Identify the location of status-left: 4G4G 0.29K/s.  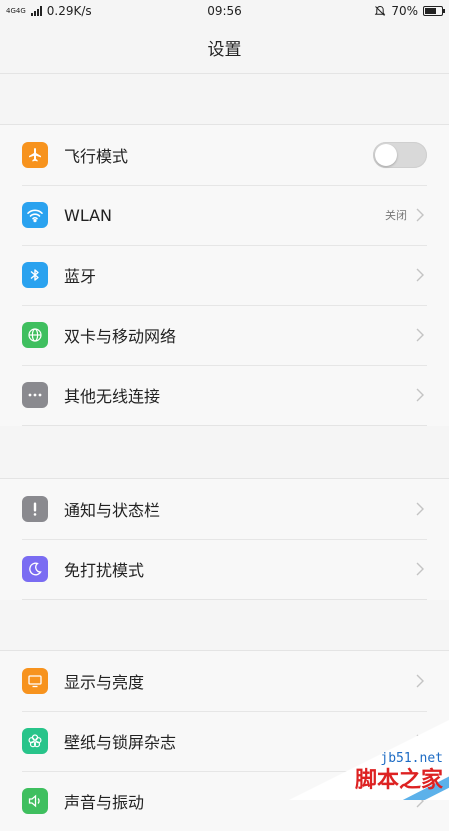
(49, 11).